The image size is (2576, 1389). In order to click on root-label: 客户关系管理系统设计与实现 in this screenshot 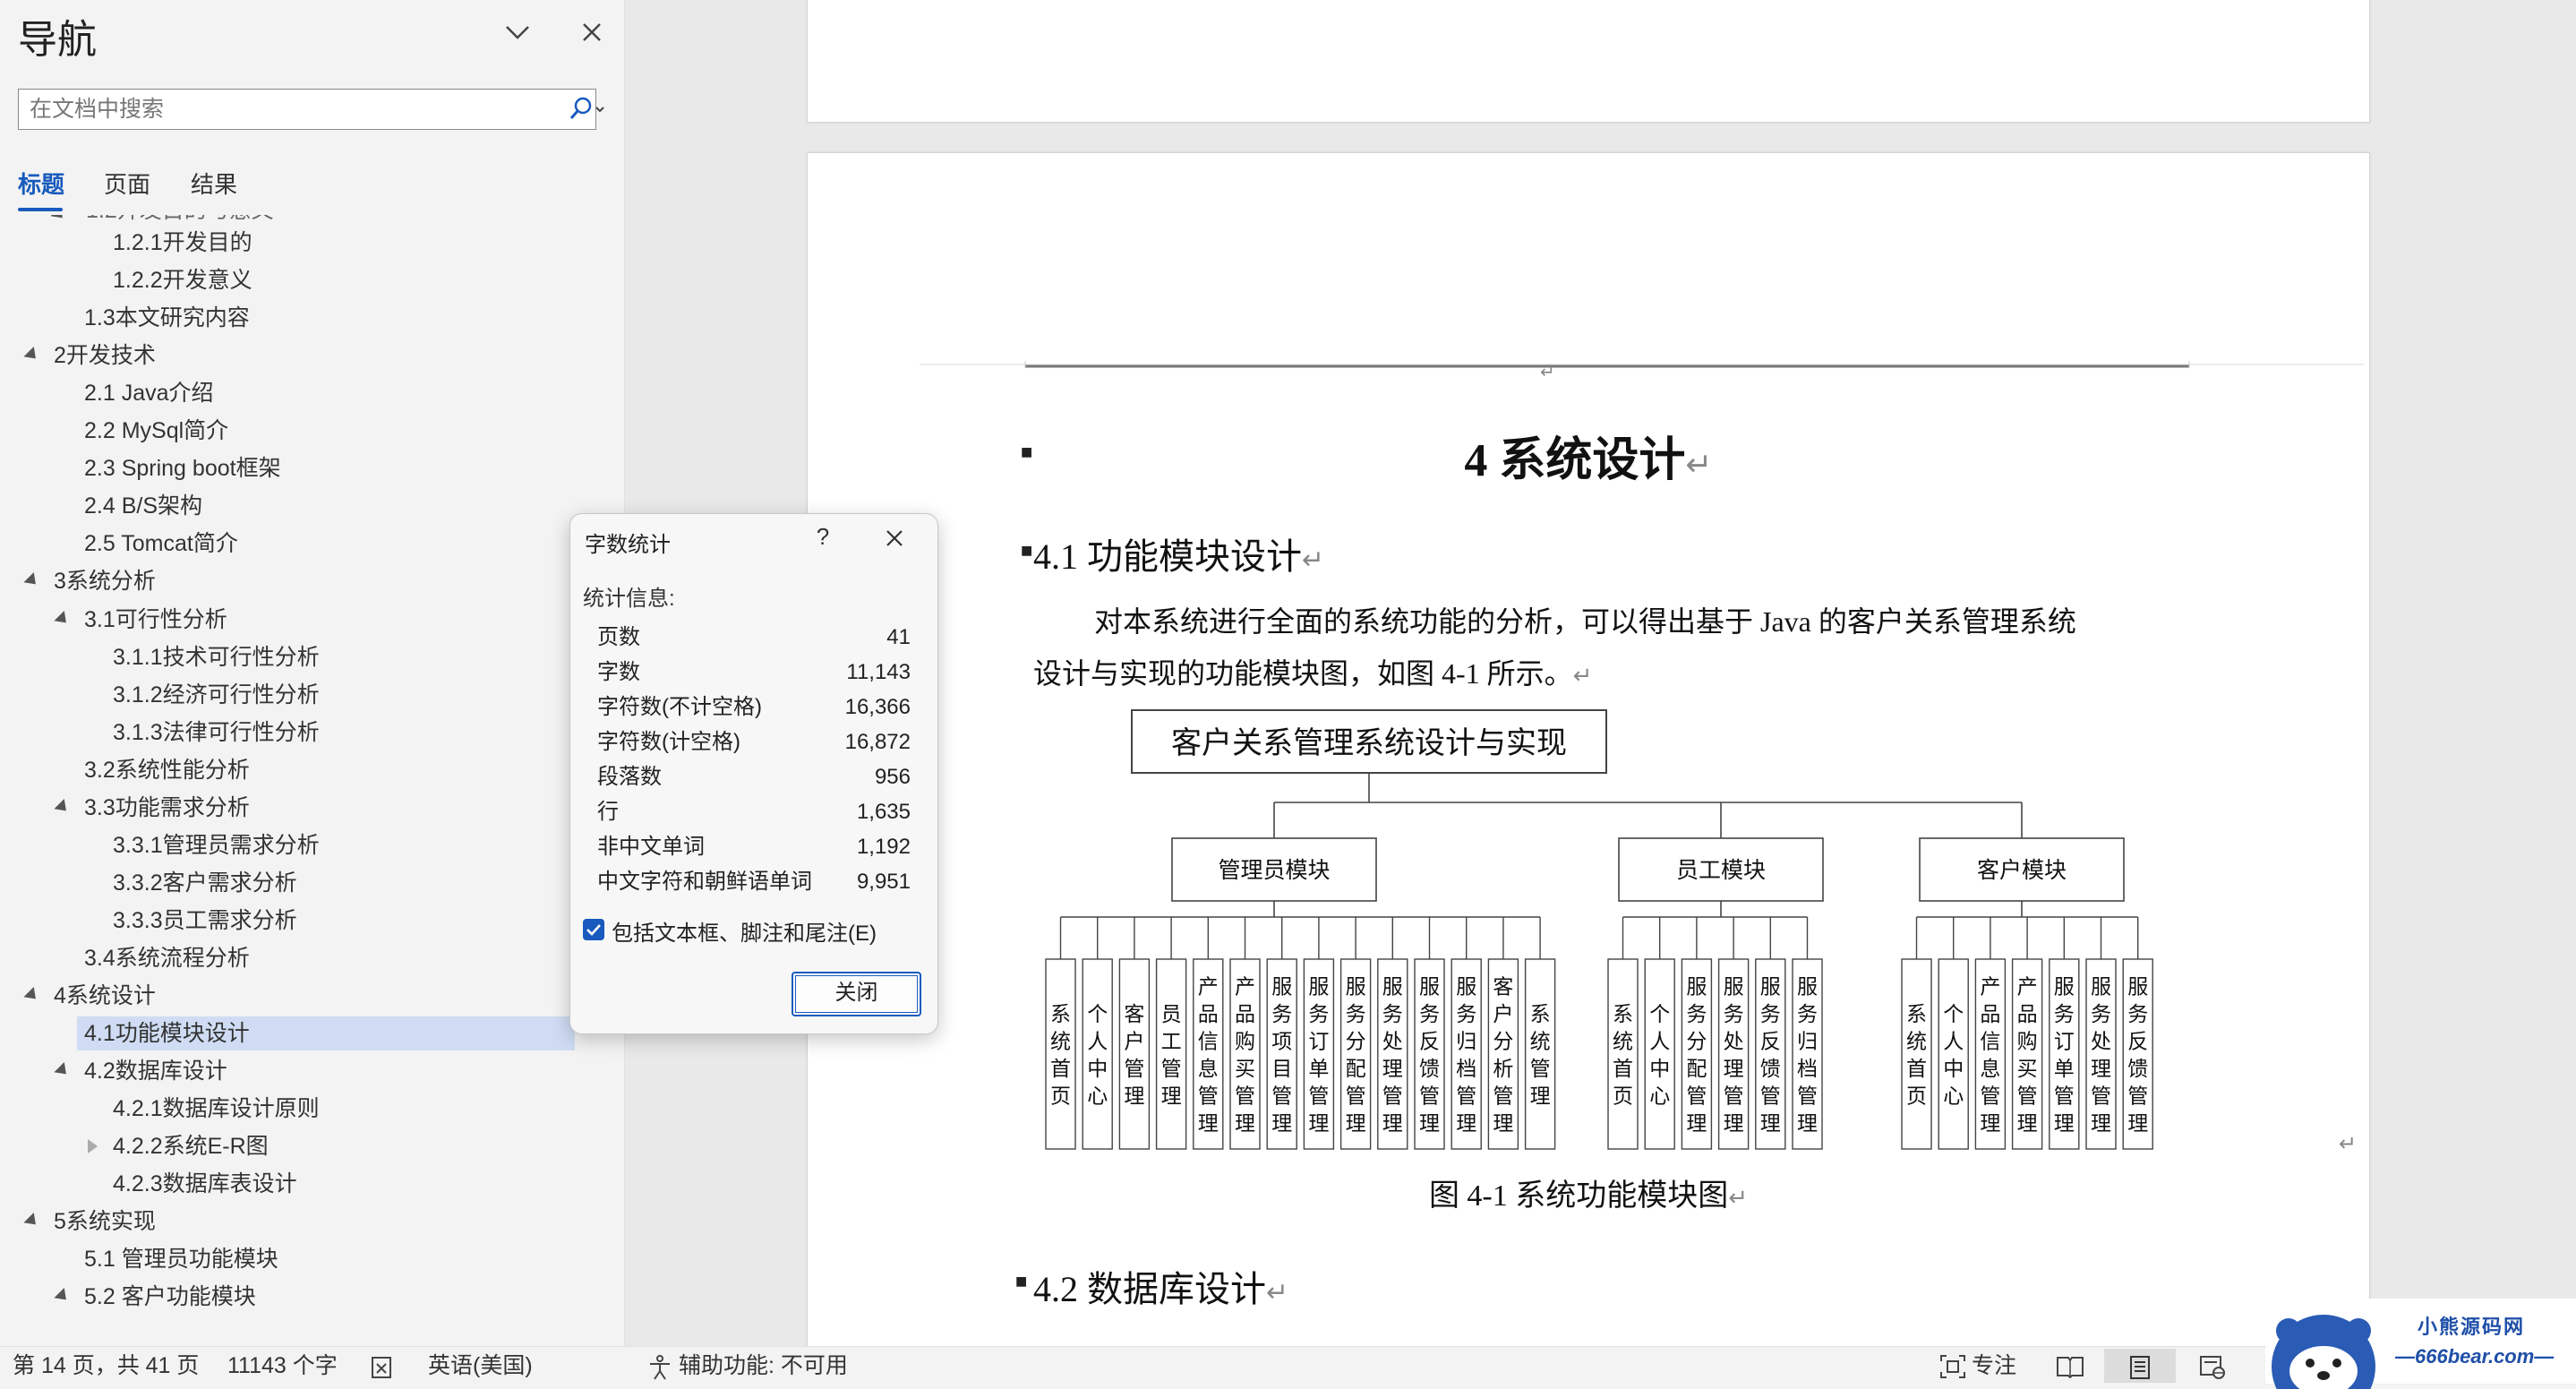, I will do `click(1369, 743)`.